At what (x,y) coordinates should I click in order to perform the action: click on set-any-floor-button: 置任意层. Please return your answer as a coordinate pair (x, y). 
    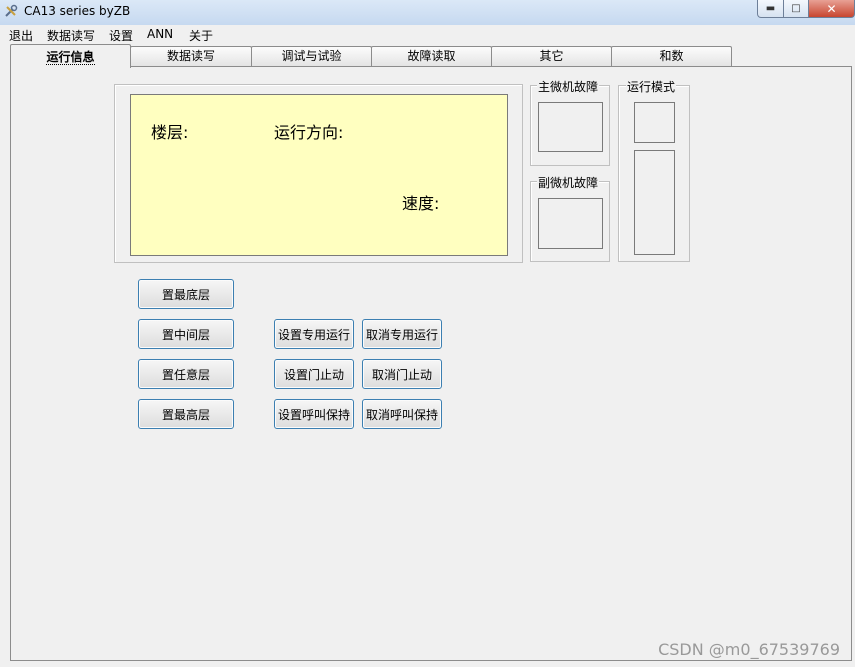
    Looking at the image, I should click on (186, 374).